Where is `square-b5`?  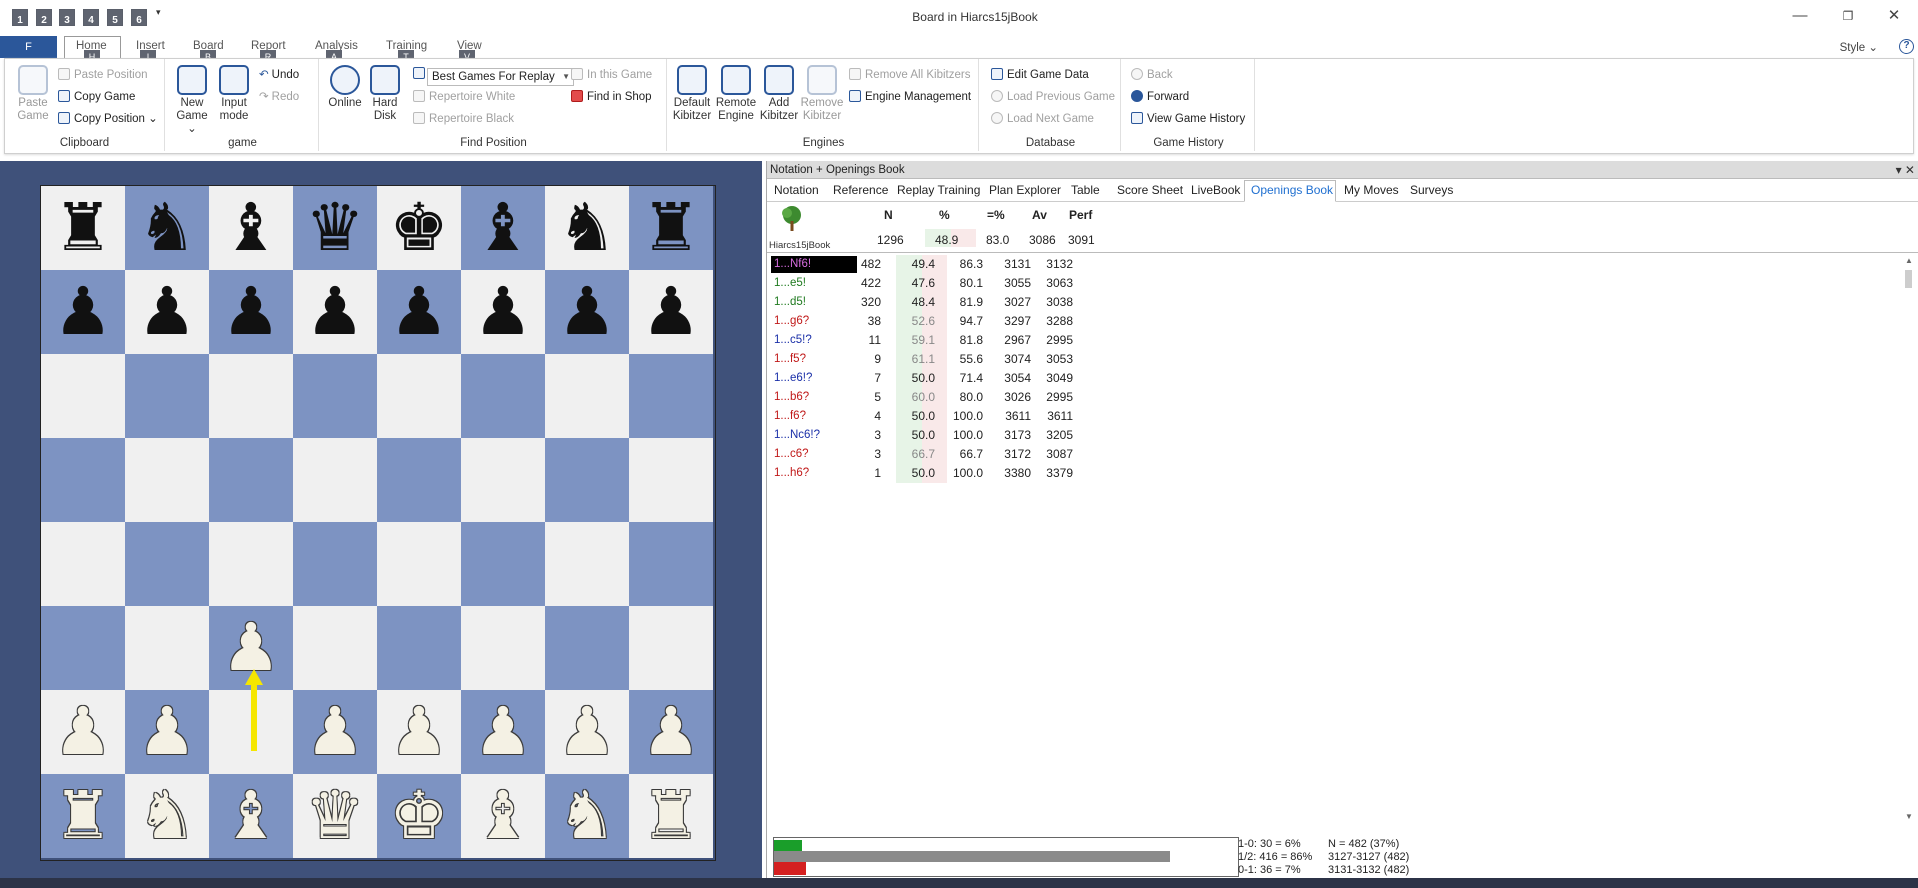
square-b5 is located at coordinates (167, 480).